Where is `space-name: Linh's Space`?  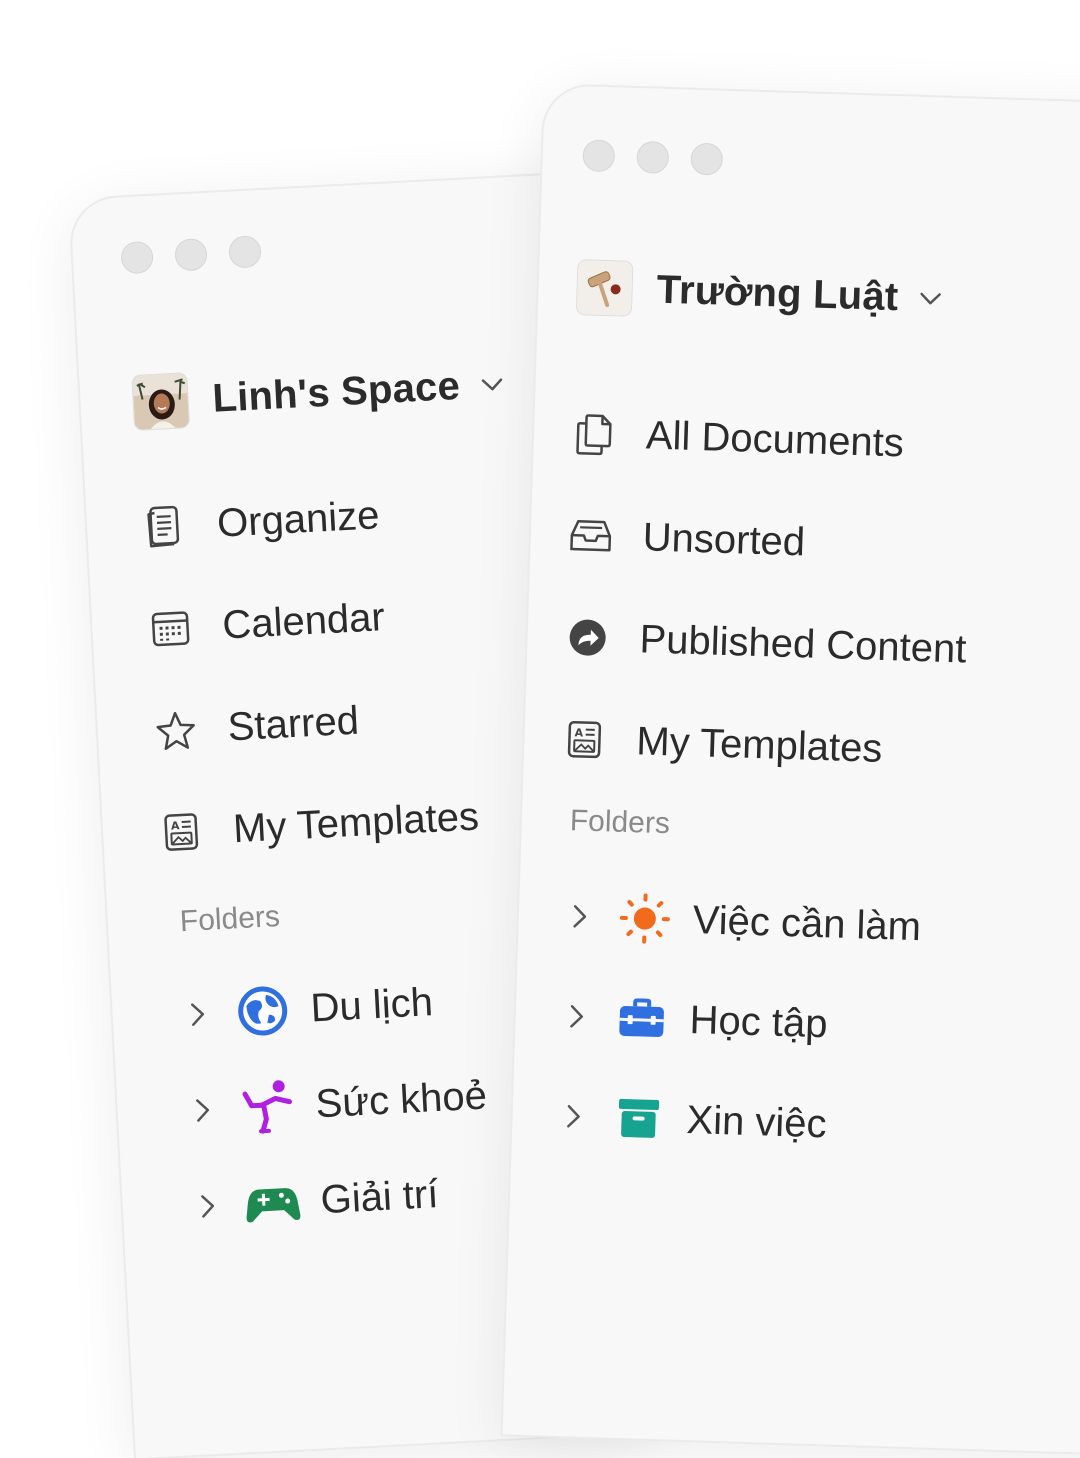
space-name: Linh's Space is located at coordinates (336, 392).